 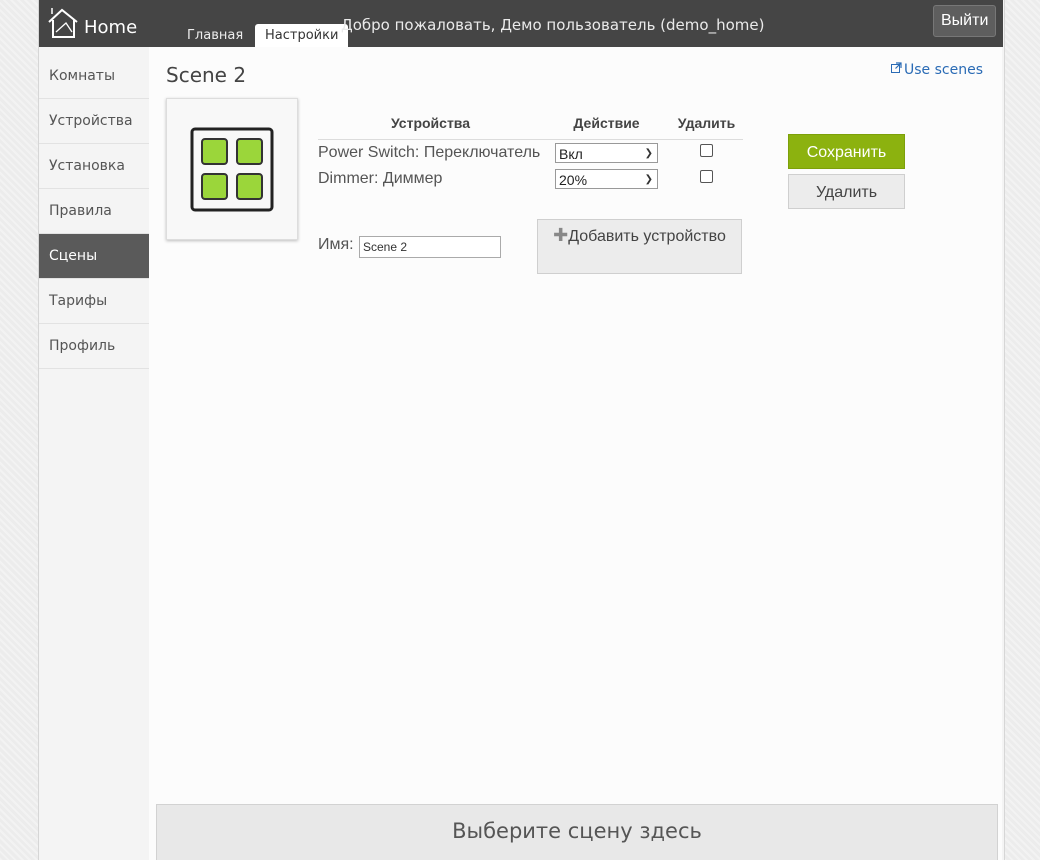 What do you see at coordinates (846, 191) in the screenshot?
I see `delete-button: Удалить` at bounding box center [846, 191].